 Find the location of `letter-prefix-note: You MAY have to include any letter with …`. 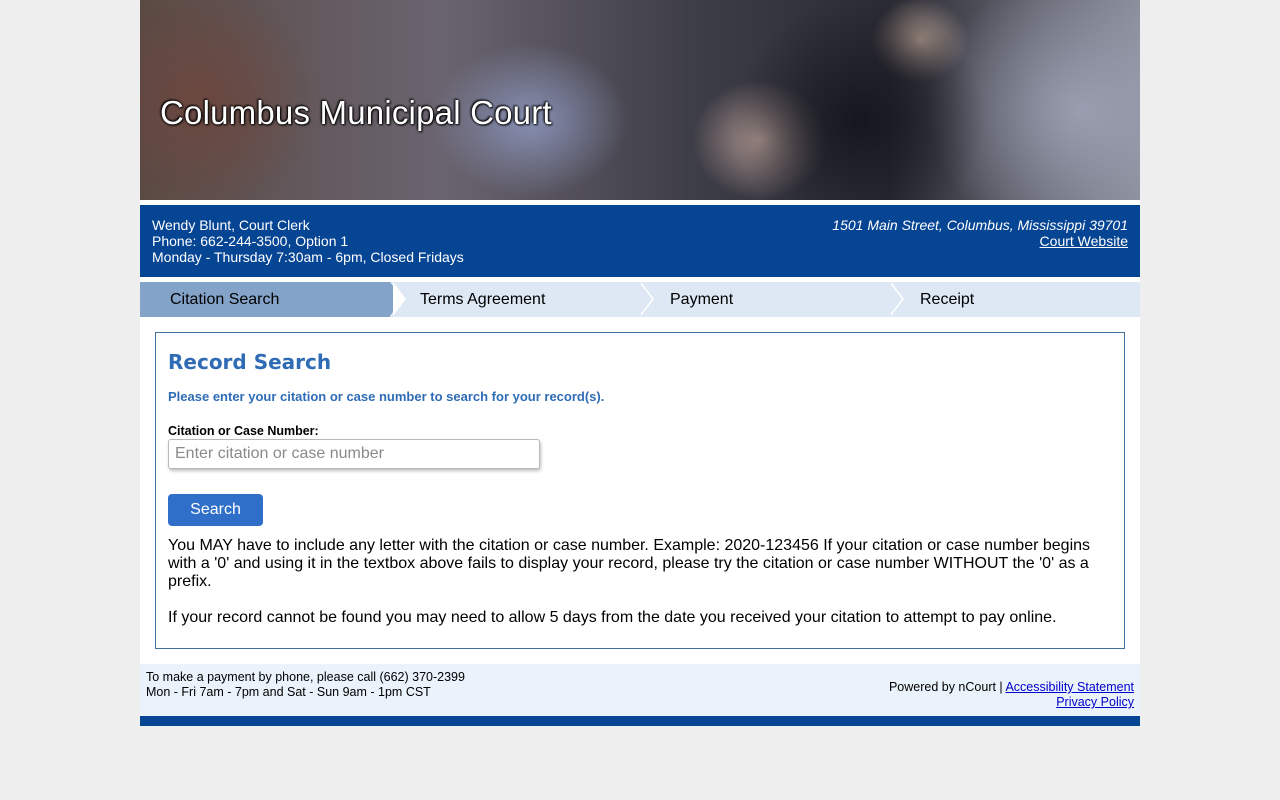

letter-prefix-note: You MAY have to include any letter with … is located at coordinates (629, 563).